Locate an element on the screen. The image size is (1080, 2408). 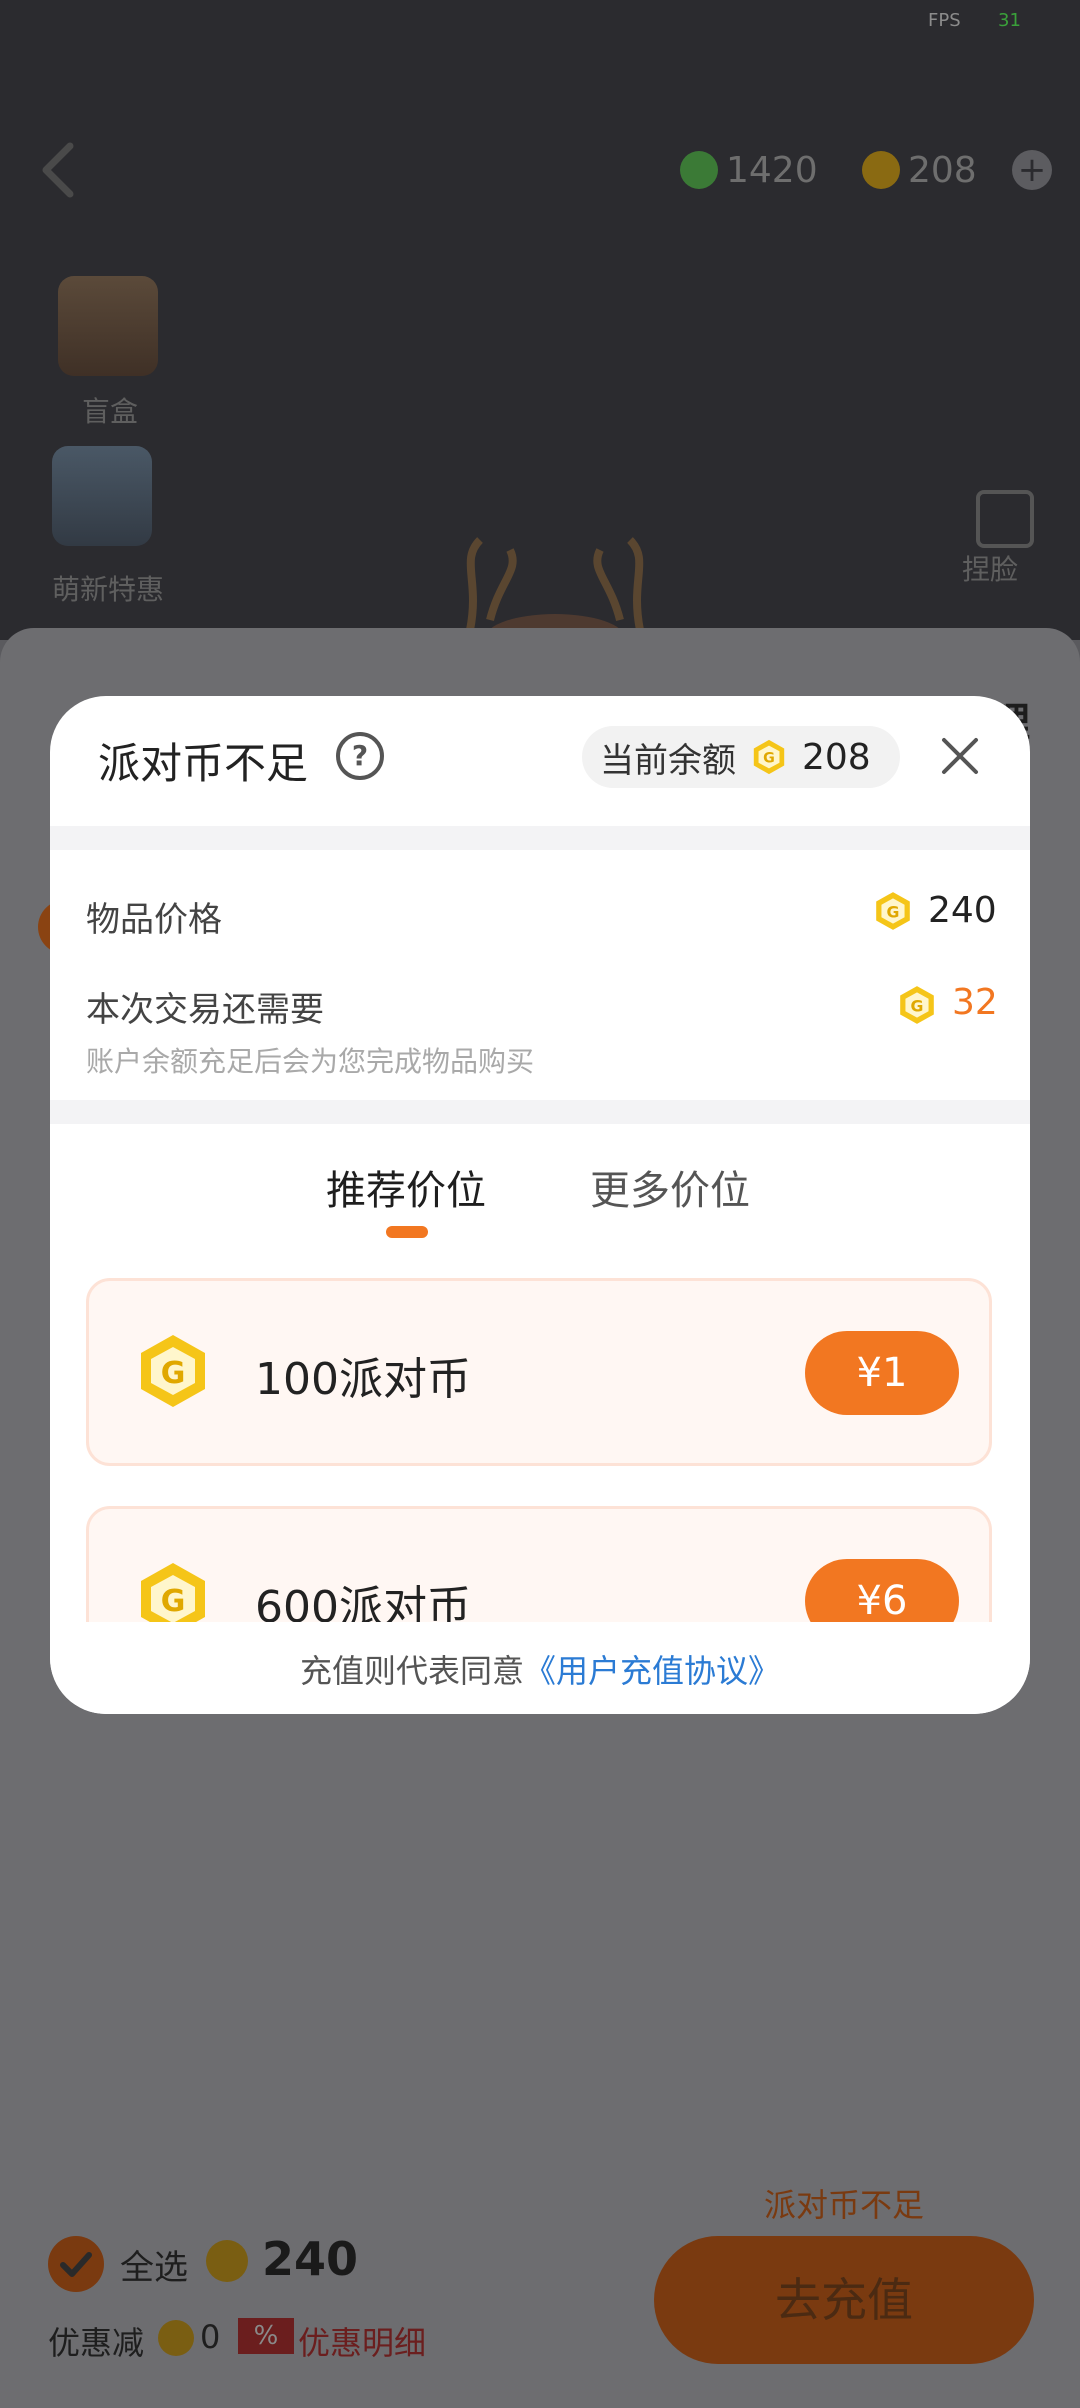
dialog-title: 派对币不足 is located at coordinates (203, 763).